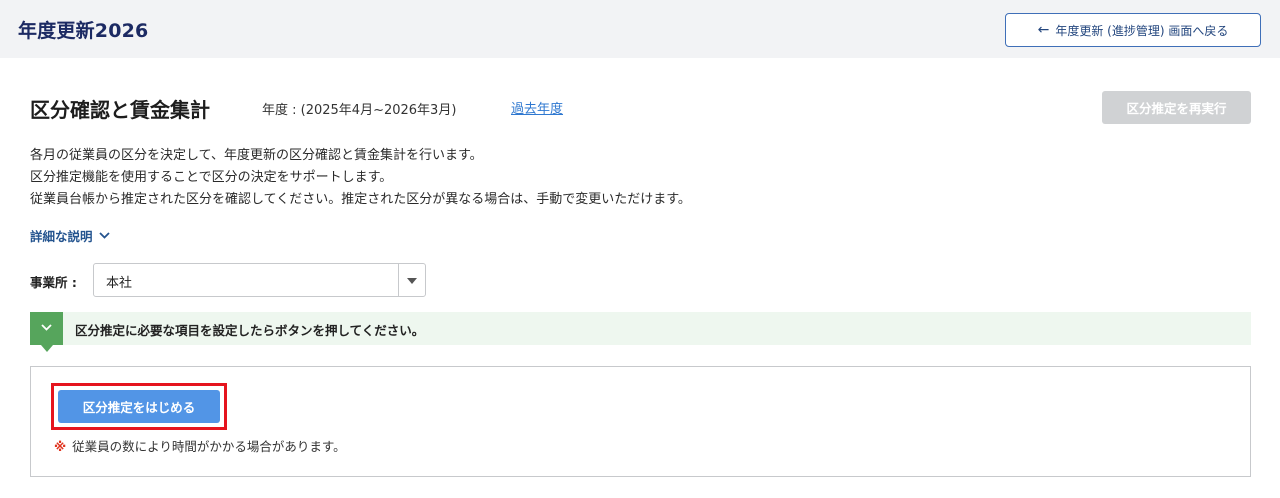  Describe the element at coordinates (120, 110) in the screenshot. I see `page-title: 区分確認と賃金集計` at that location.